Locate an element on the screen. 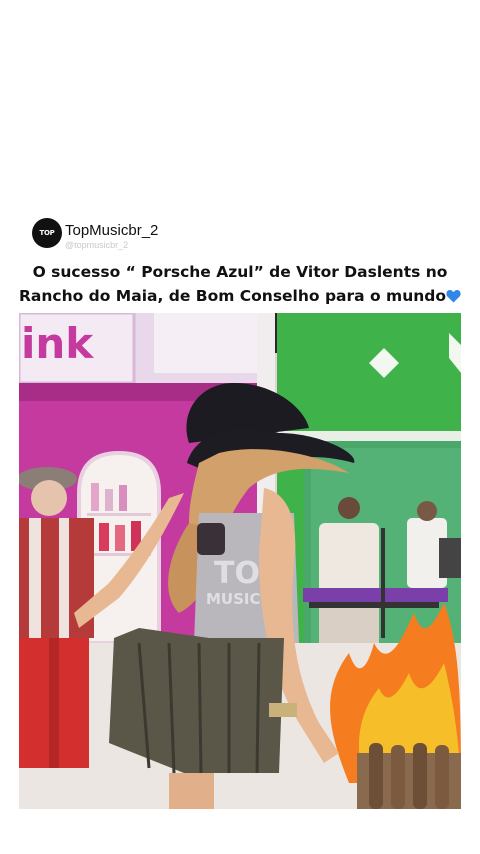  avatar-logo-text: TOP is located at coordinates (47, 233).